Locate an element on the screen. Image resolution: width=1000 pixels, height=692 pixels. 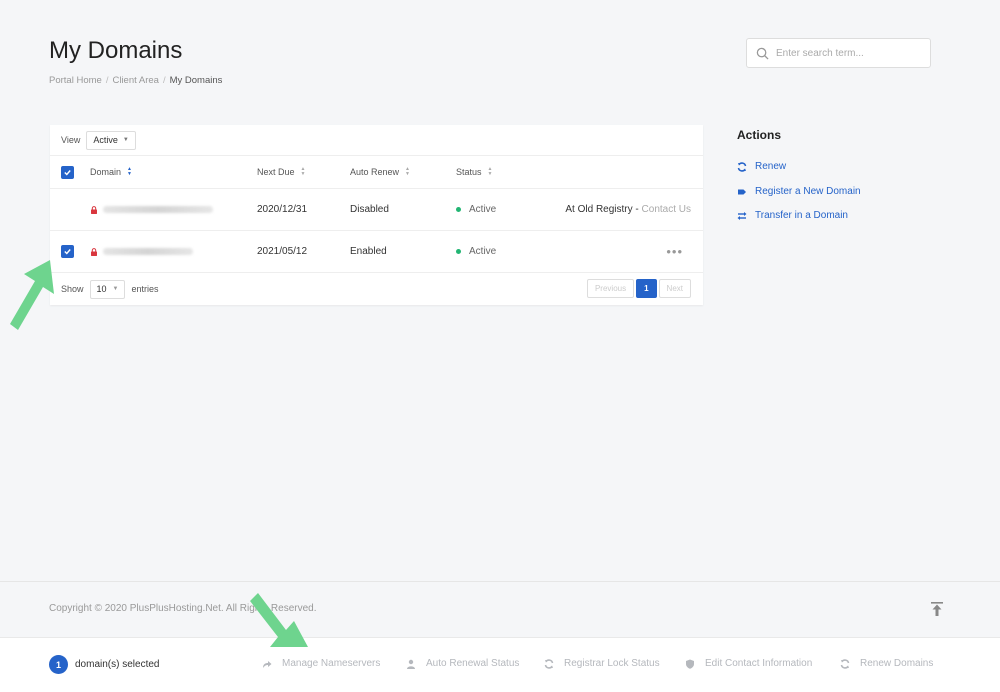
view-filter-bar: View Active ▼ is located at coordinates (376, 140).